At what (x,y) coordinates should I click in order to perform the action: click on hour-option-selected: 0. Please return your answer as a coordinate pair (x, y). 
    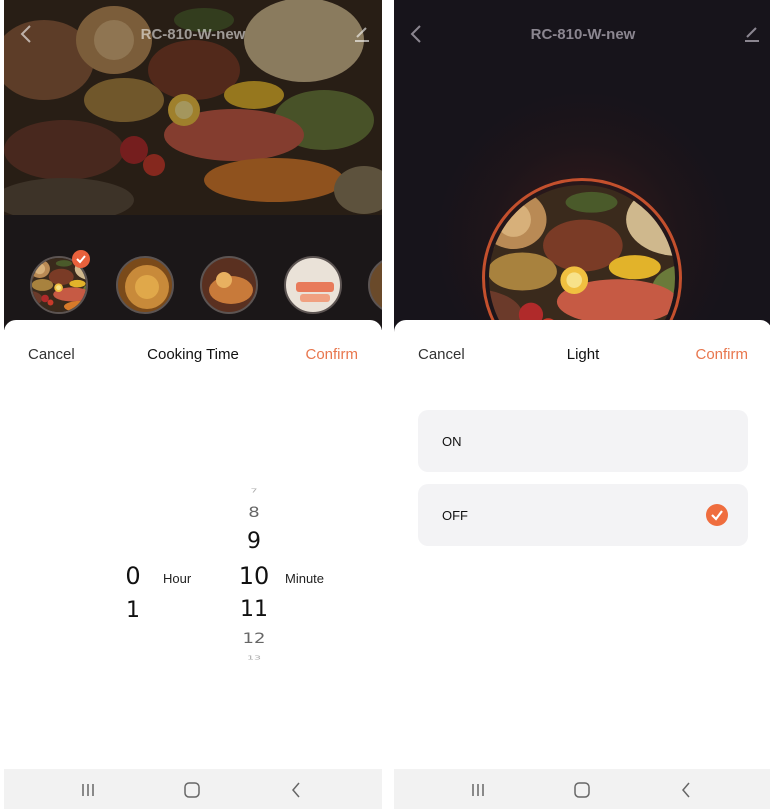
    Looking at the image, I should click on (133, 576).